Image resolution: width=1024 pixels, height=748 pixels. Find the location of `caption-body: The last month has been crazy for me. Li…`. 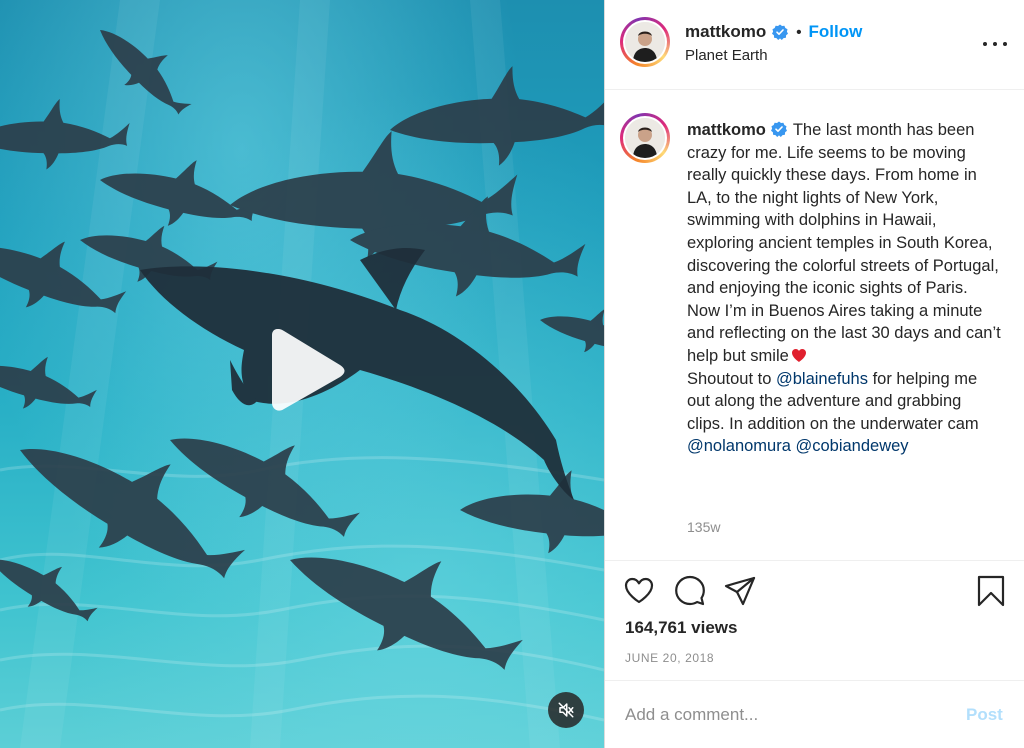

caption-body: The last month has been crazy for me. Li… is located at coordinates (844, 243).